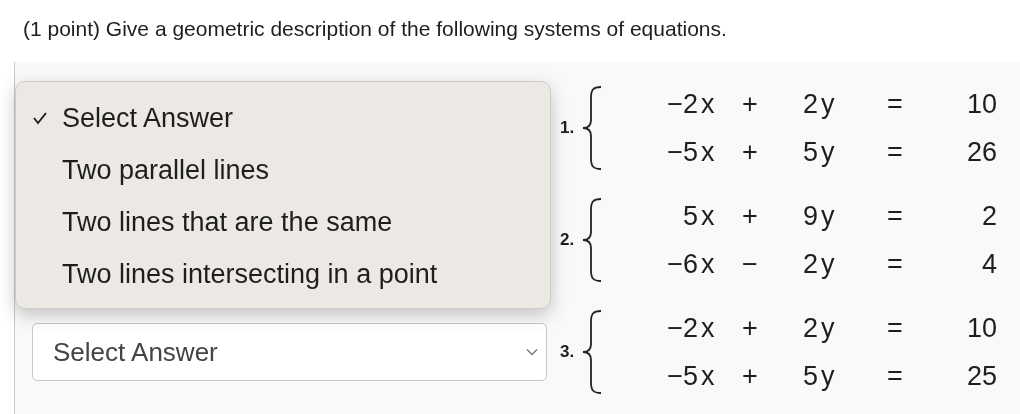 The width and height of the screenshot is (1020, 414). What do you see at coordinates (283, 170) in the screenshot?
I see `menu-option: Two parallel lines` at bounding box center [283, 170].